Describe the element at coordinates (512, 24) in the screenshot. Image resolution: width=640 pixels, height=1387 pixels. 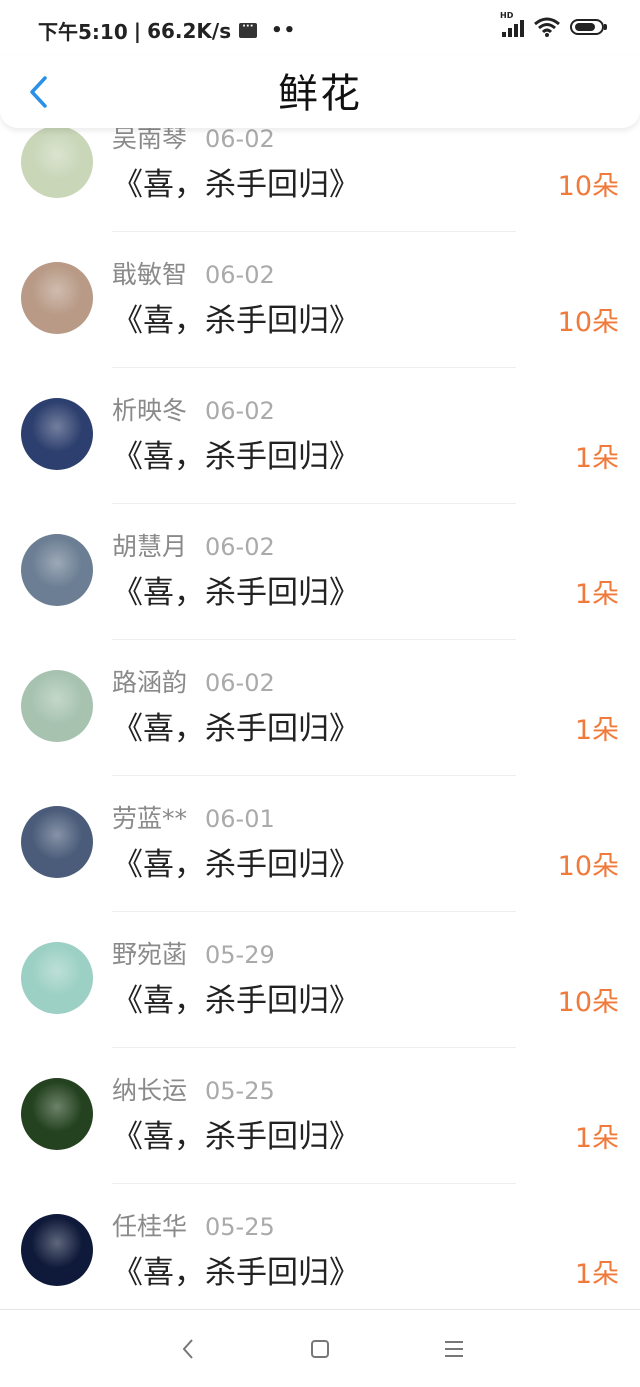
I see `signal-icon: HD` at that location.